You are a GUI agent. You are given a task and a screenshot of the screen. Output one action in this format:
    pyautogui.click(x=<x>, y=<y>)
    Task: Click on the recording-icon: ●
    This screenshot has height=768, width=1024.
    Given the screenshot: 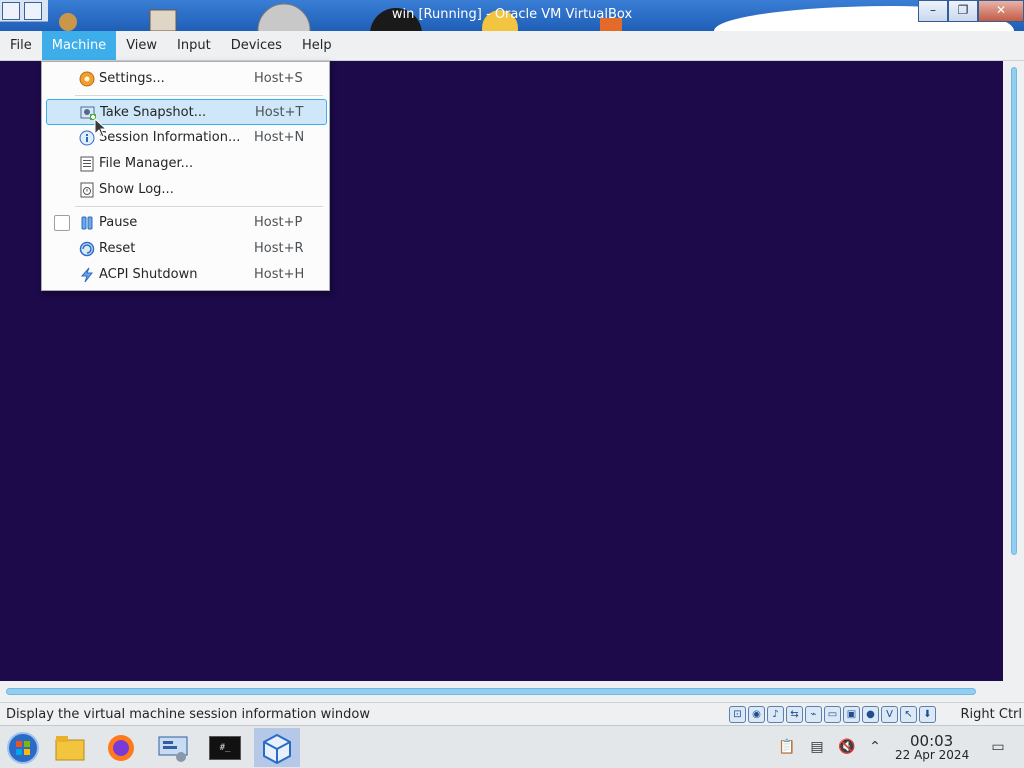 What is the action you would take?
    pyautogui.click(x=870, y=714)
    